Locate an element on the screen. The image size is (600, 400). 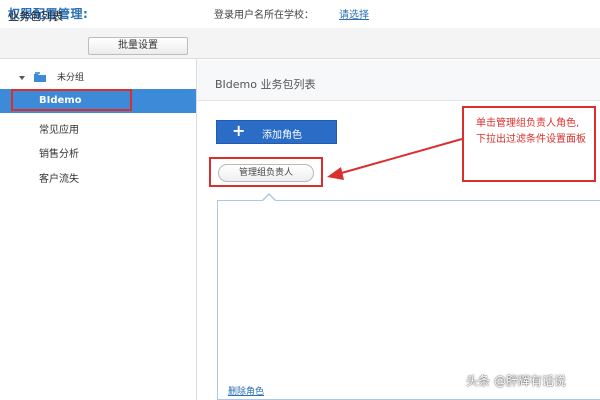
sidebar-item-customer-churn: 客户流失 is located at coordinates (59, 177).